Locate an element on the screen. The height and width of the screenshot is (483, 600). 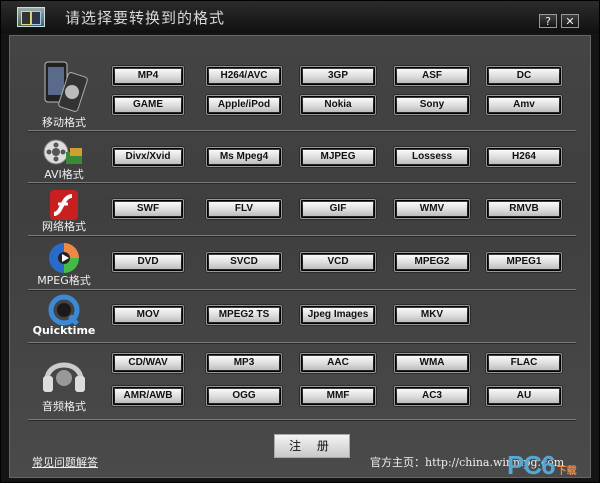
title-bar: 请选择要转换到的格式 ? ✕ is located at coordinates (300, 17).